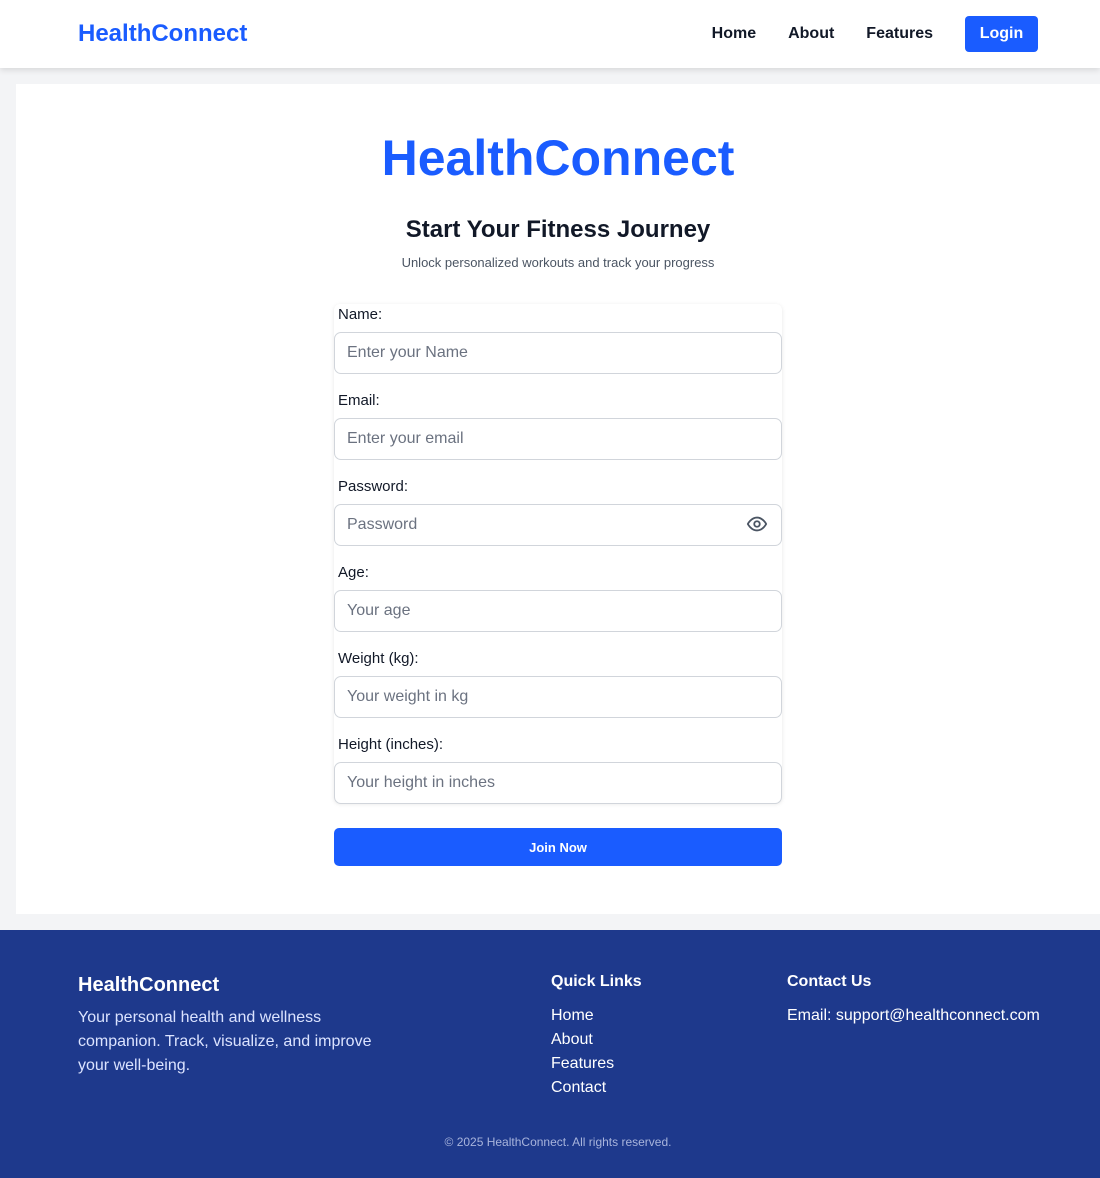 Image resolution: width=1100 pixels, height=1178 pixels. What do you see at coordinates (582, 1064) in the screenshot?
I see `footer-link-features: Features` at bounding box center [582, 1064].